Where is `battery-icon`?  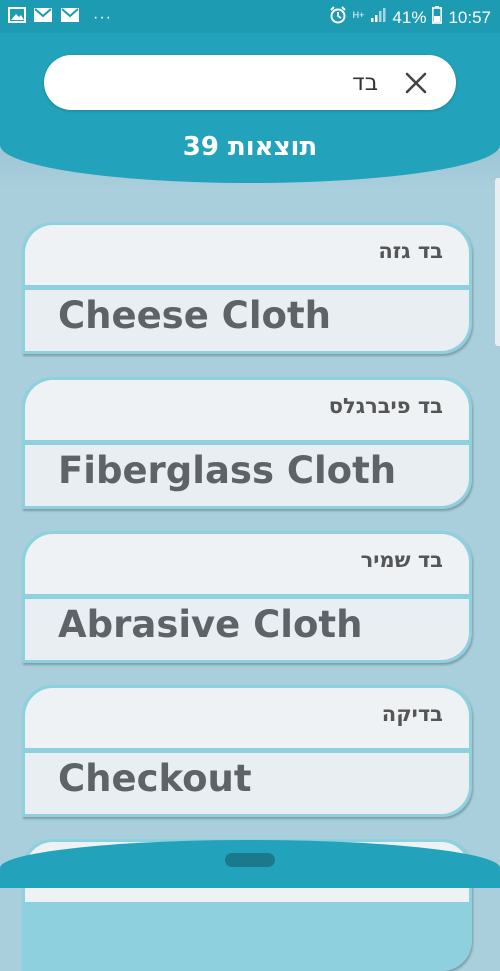 battery-icon is located at coordinates (437, 17).